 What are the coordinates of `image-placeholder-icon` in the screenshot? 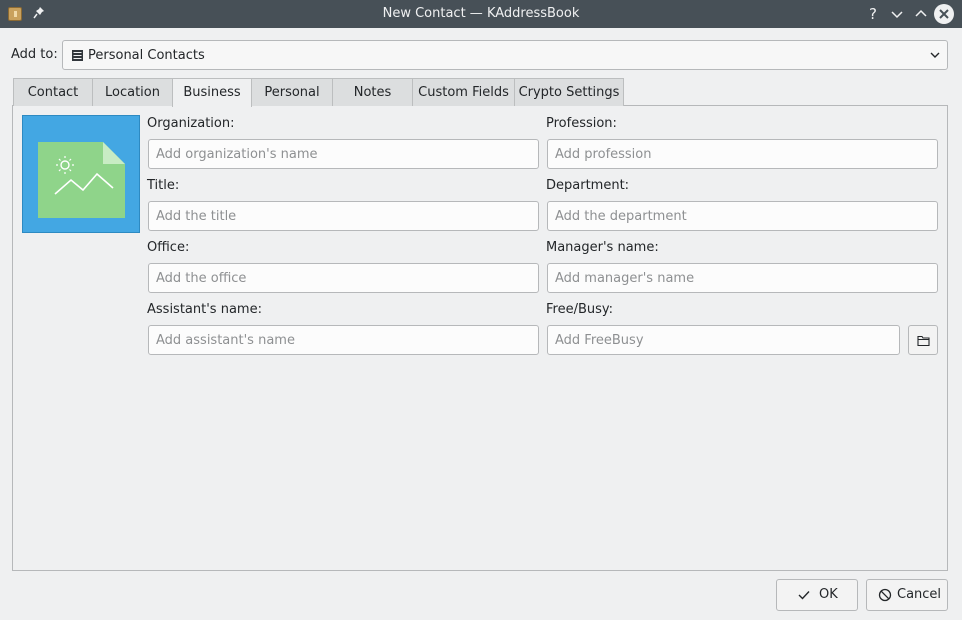 It's located at (81, 180).